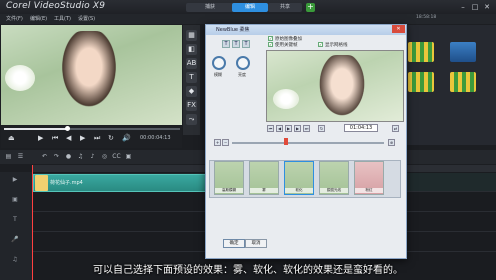  What do you see at coordinates (191, 63) in the screenshot?
I see `transition-icon: AB` at bounding box center [191, 63].